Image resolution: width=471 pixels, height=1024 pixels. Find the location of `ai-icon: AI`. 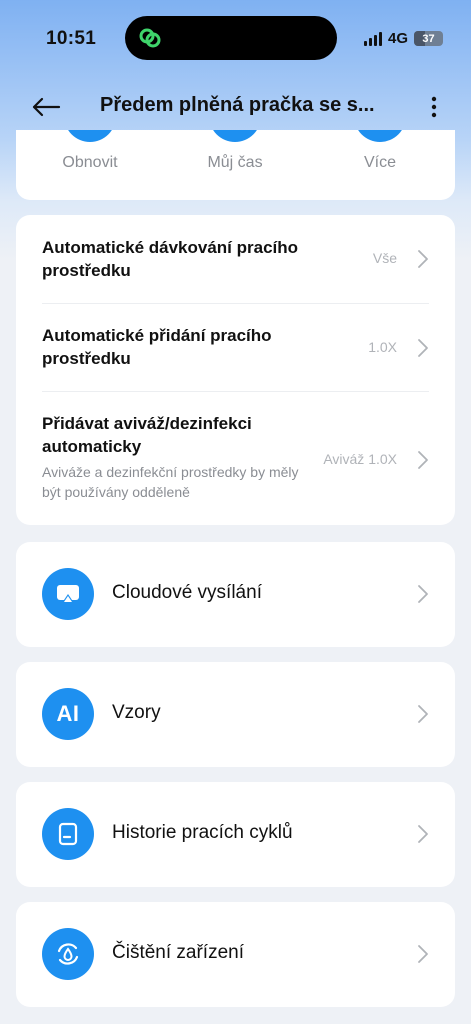

ai-icon: AI is located at coordinates (68, 714).